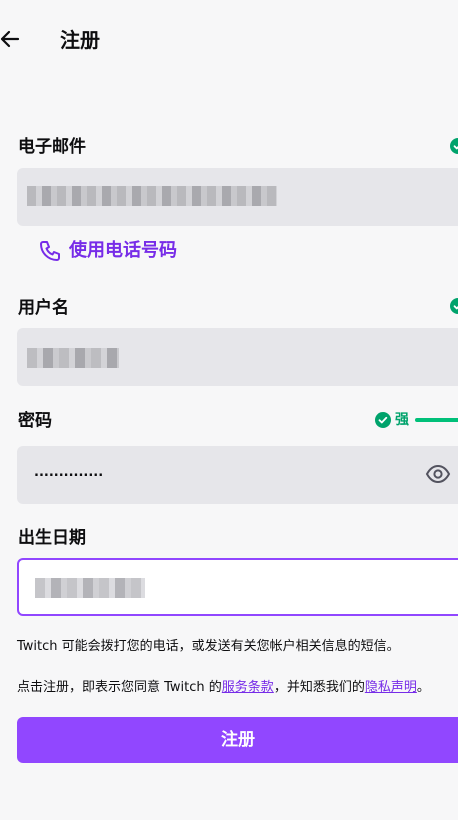 The image size is (458, 820). I want to click on sign-up-button: 注册, so click(237, 740).